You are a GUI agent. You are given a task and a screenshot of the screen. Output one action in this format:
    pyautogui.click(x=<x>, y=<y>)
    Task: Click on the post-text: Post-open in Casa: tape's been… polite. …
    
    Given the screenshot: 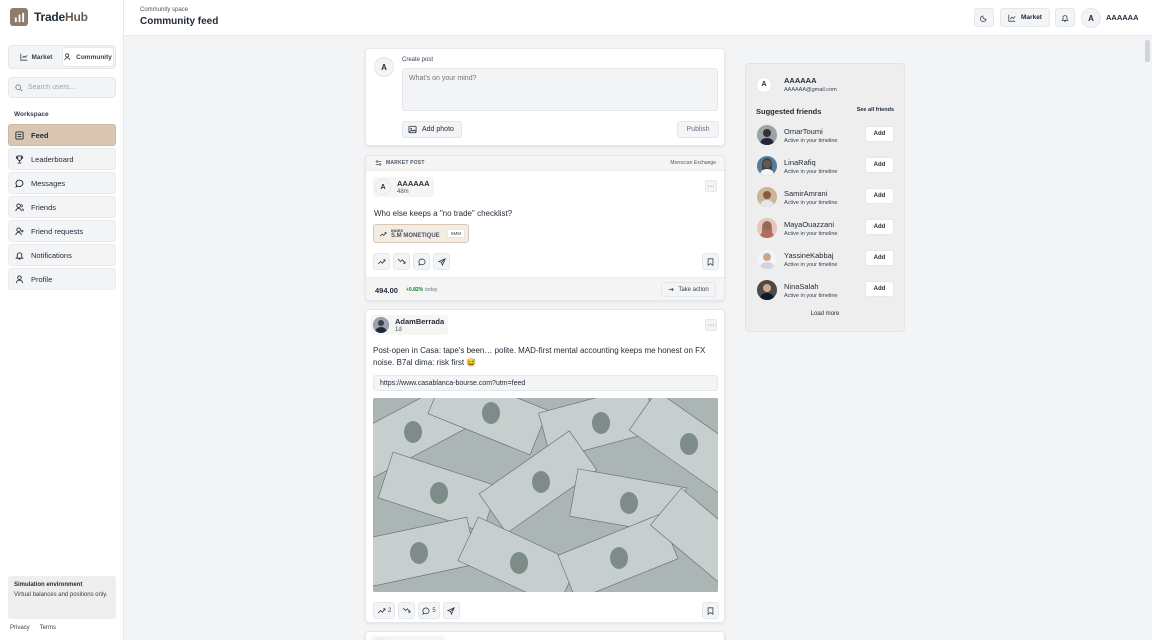 What is the action you would take?
    pyautogui.click(x=539, y=357)
    